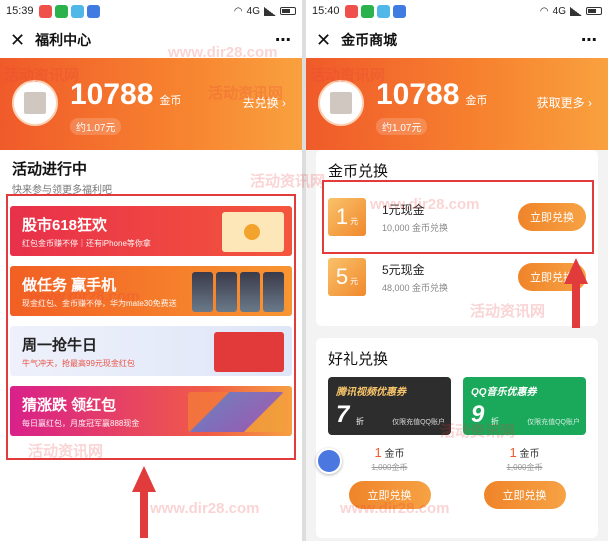  I want to click on exchange-item-5yuan: 5 元 5元现金 48,000 金币兑换 立即兑换, so click(457, 277).